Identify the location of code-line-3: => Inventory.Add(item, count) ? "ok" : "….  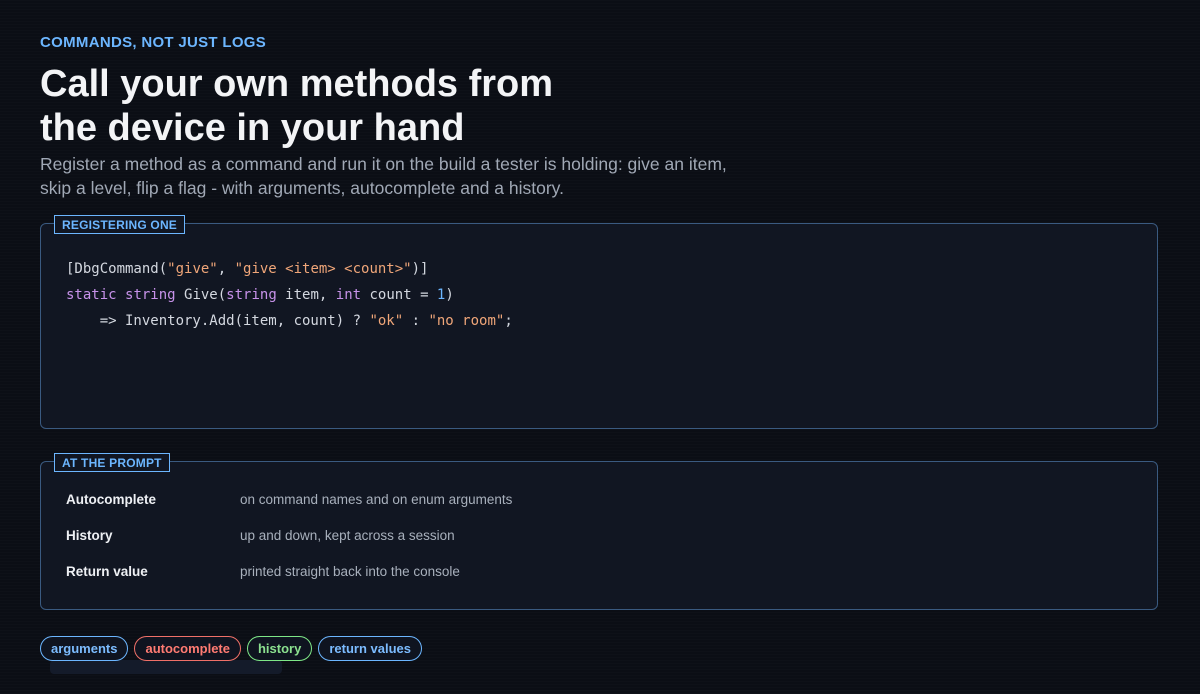
(289, 321).